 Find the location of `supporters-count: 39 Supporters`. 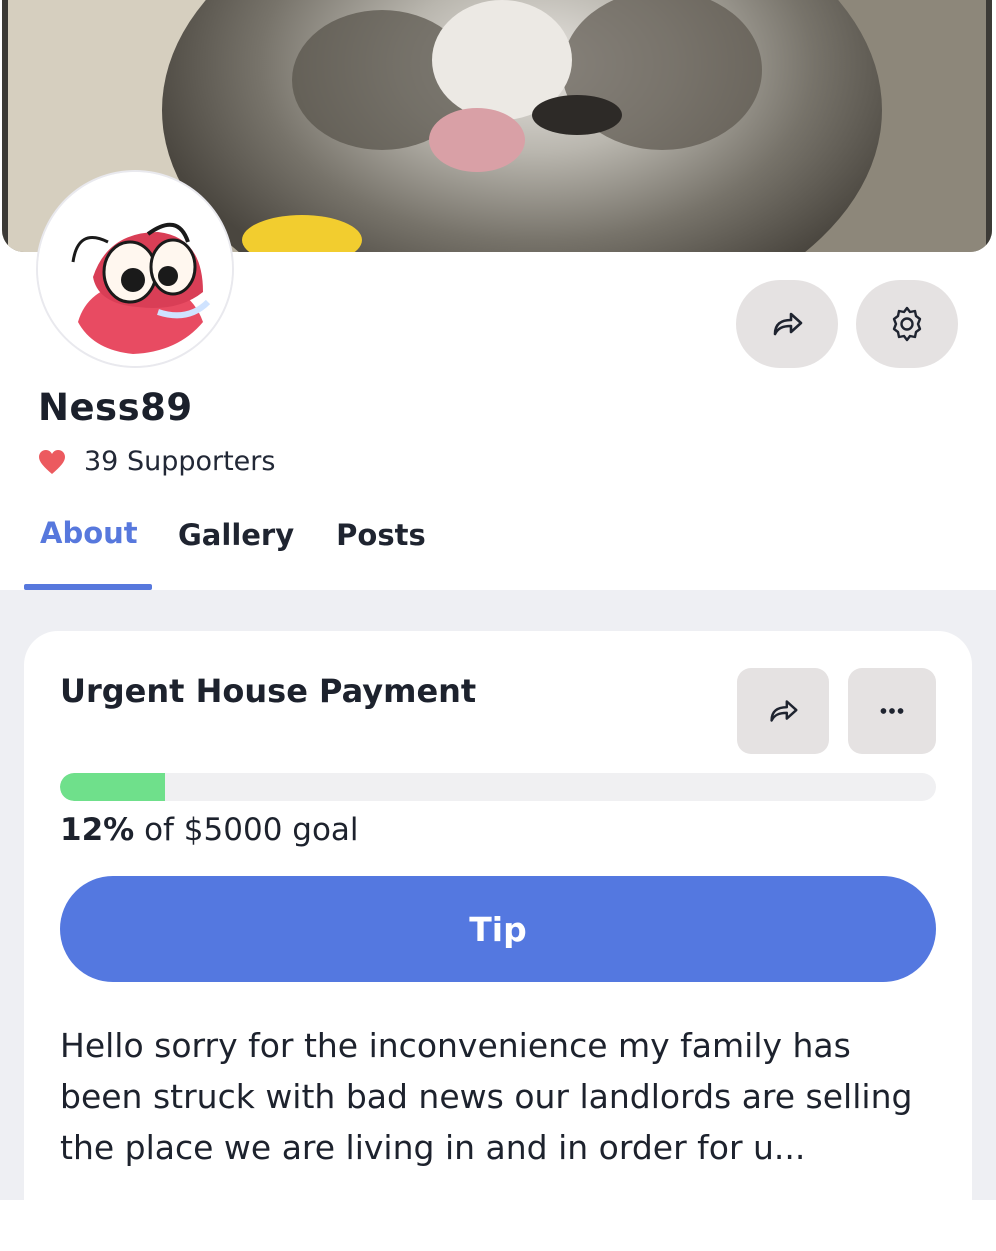

supporters-count: 39 Supporters is located at coordinates (156, 461).